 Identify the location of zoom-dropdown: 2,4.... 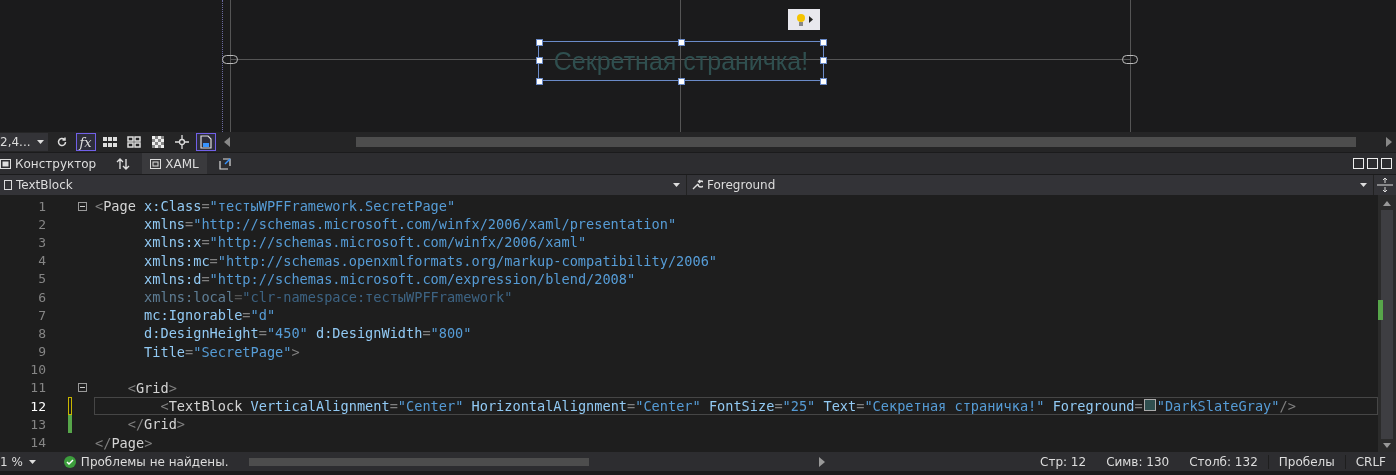
(24, 142).